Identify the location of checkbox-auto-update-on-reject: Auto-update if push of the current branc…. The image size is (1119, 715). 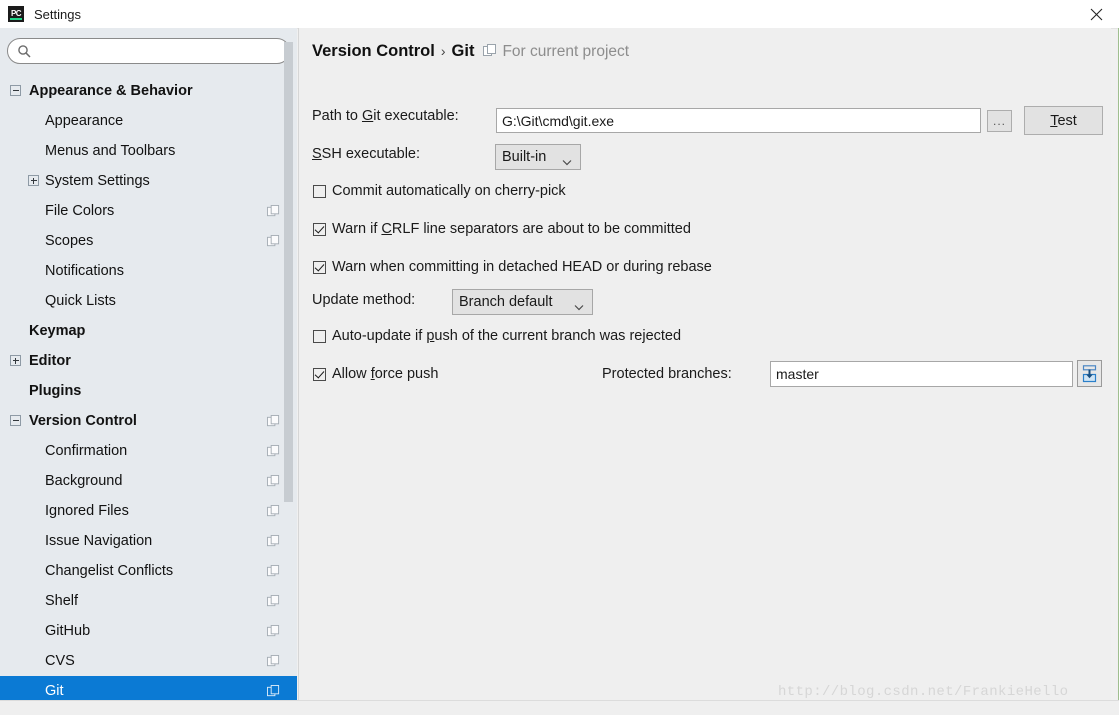
(497, 336).